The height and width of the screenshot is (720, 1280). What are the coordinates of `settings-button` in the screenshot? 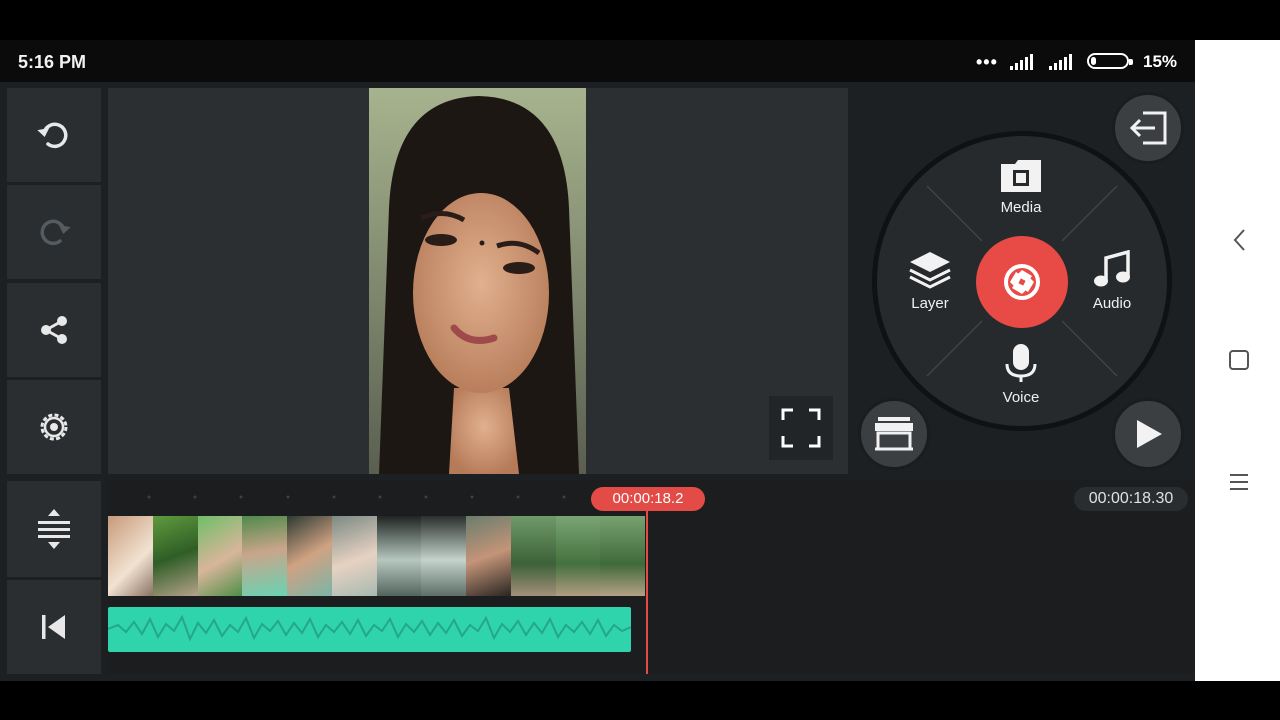 It's located at (54, 427).